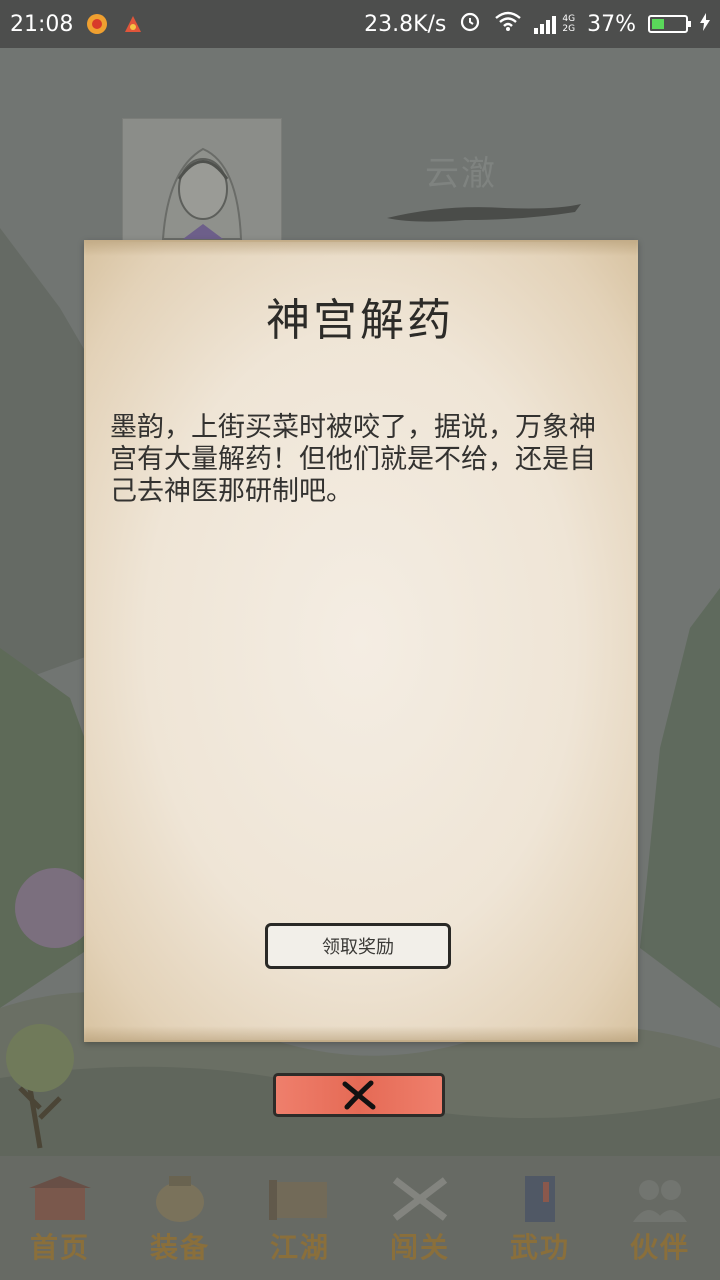  I want to click on book-icon, so click(540, 1199).